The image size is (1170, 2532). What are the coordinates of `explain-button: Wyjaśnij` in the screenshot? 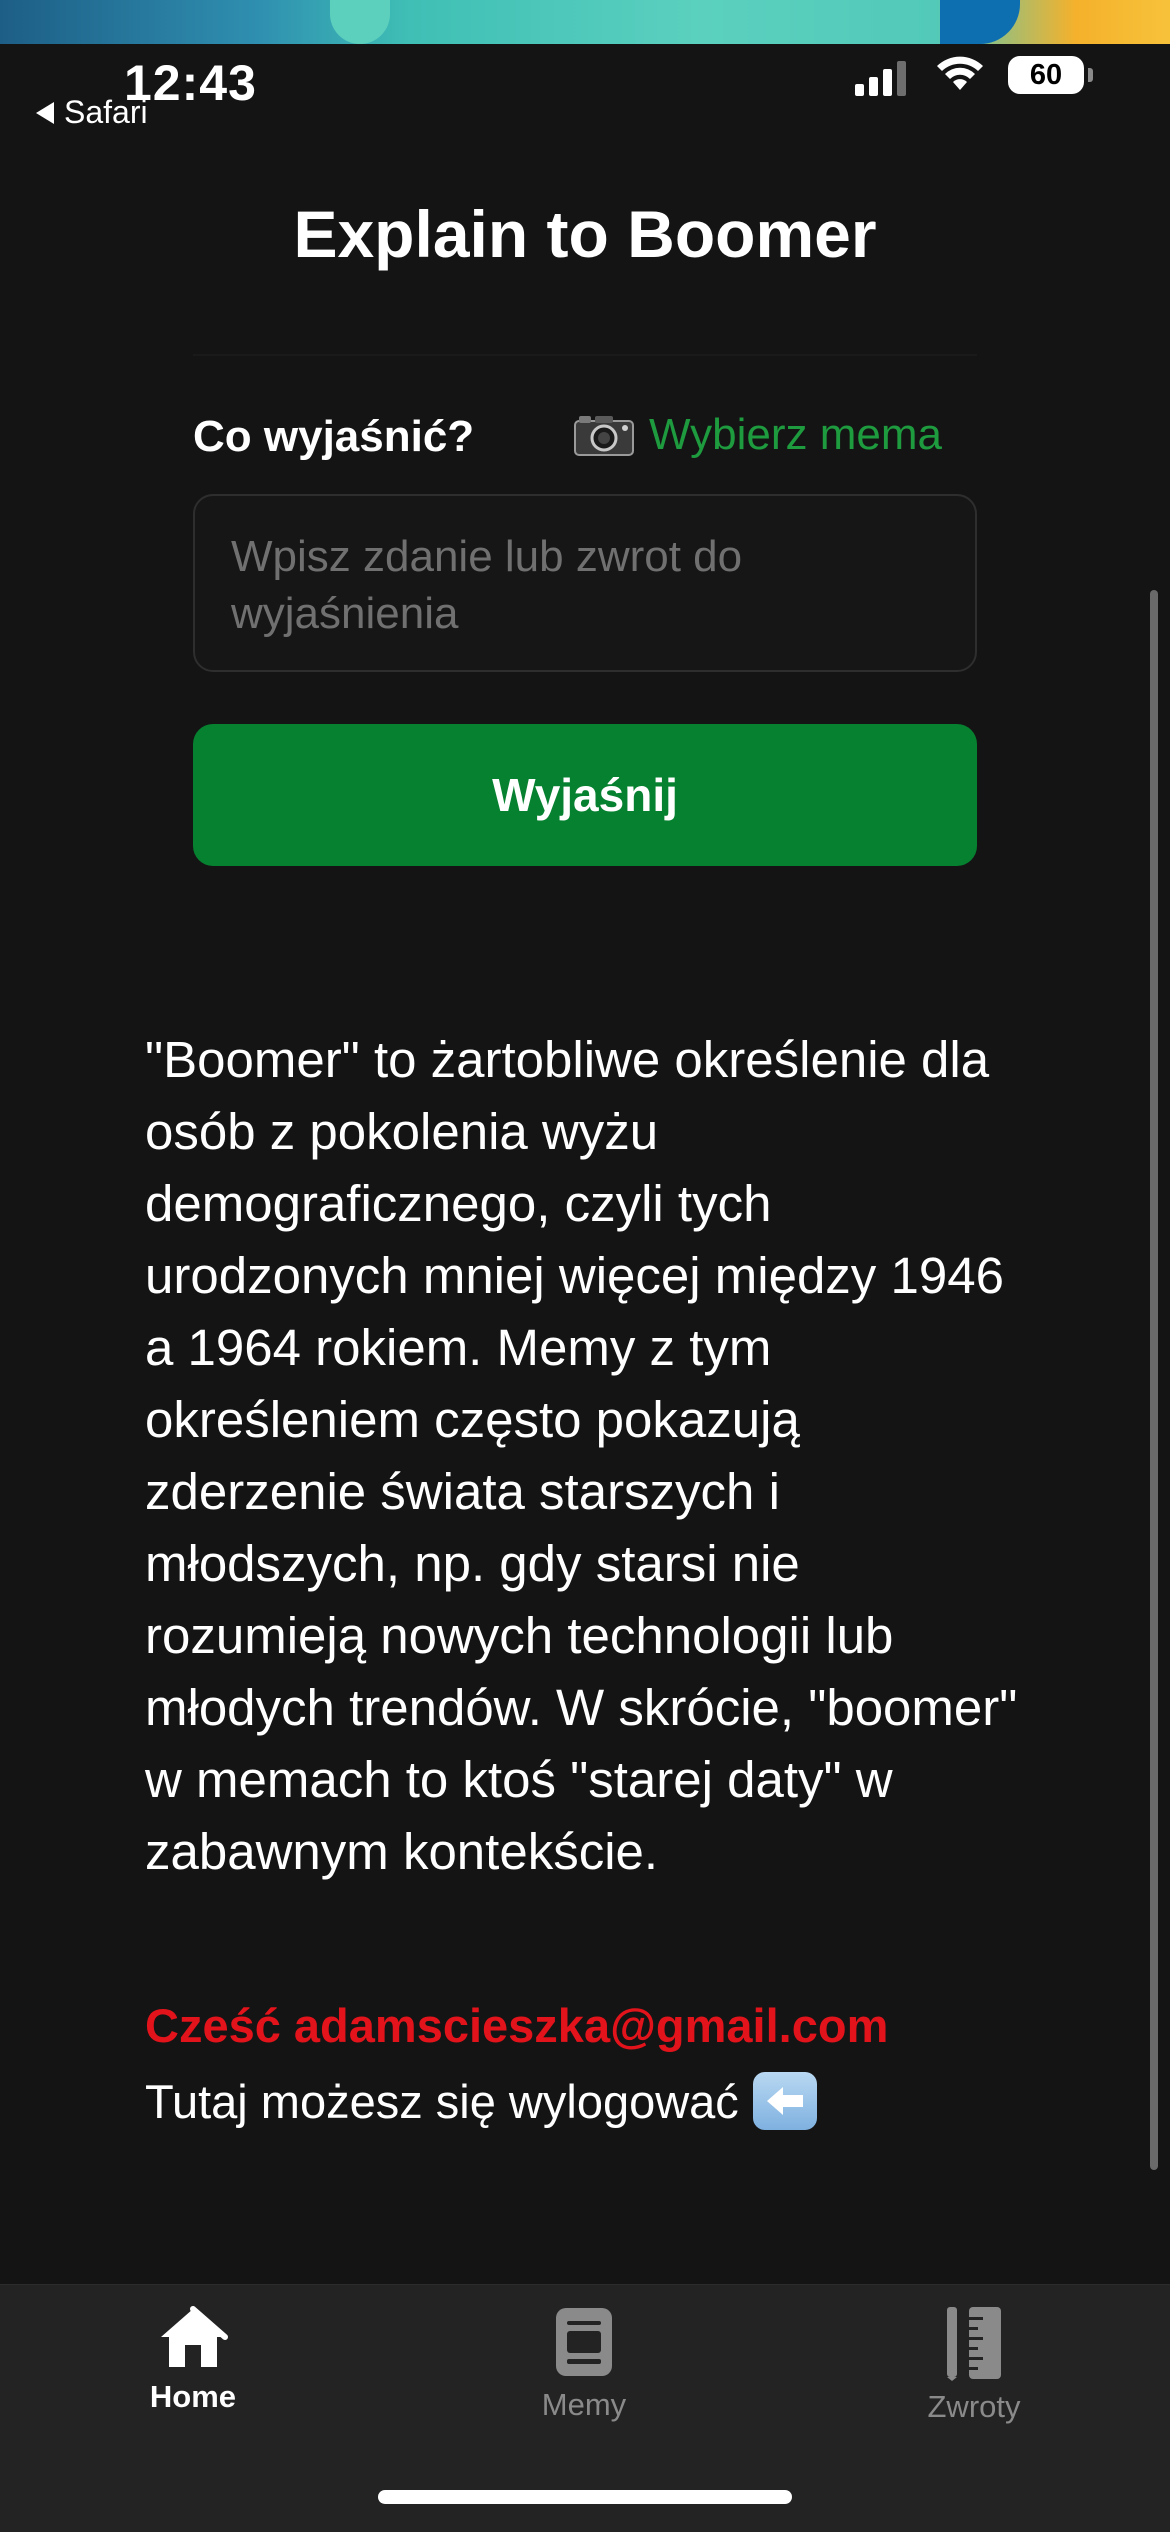 It's located at (585, 795).